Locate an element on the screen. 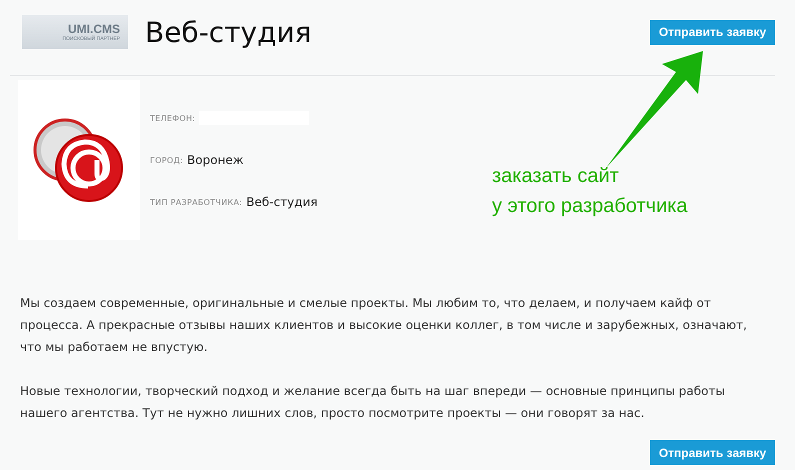  page-title: Веб-студия is located at coordinates (228, 32).